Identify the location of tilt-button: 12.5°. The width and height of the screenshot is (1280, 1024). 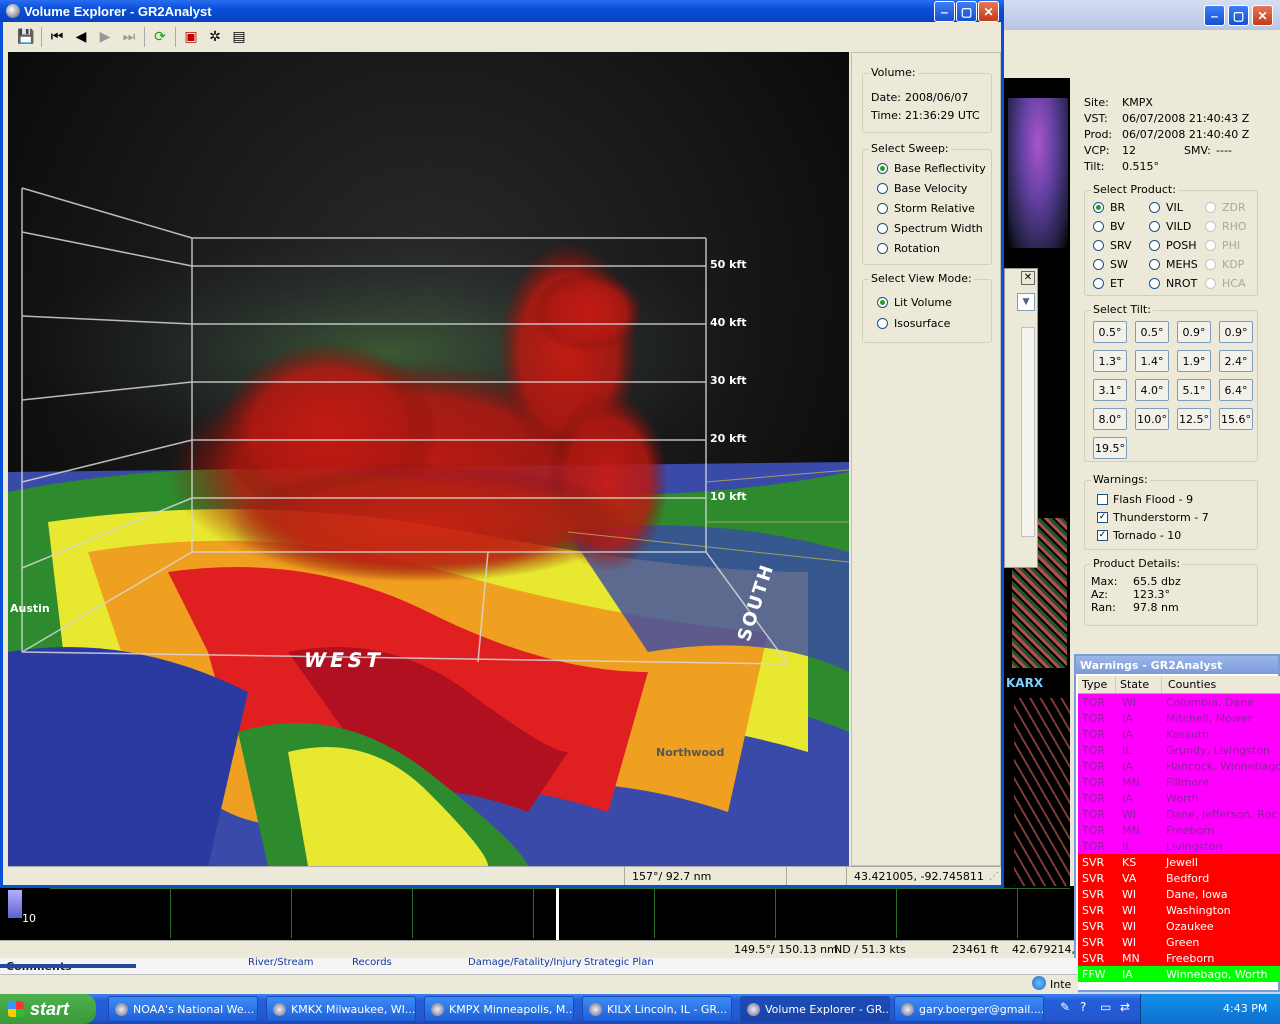
(1194, 419).